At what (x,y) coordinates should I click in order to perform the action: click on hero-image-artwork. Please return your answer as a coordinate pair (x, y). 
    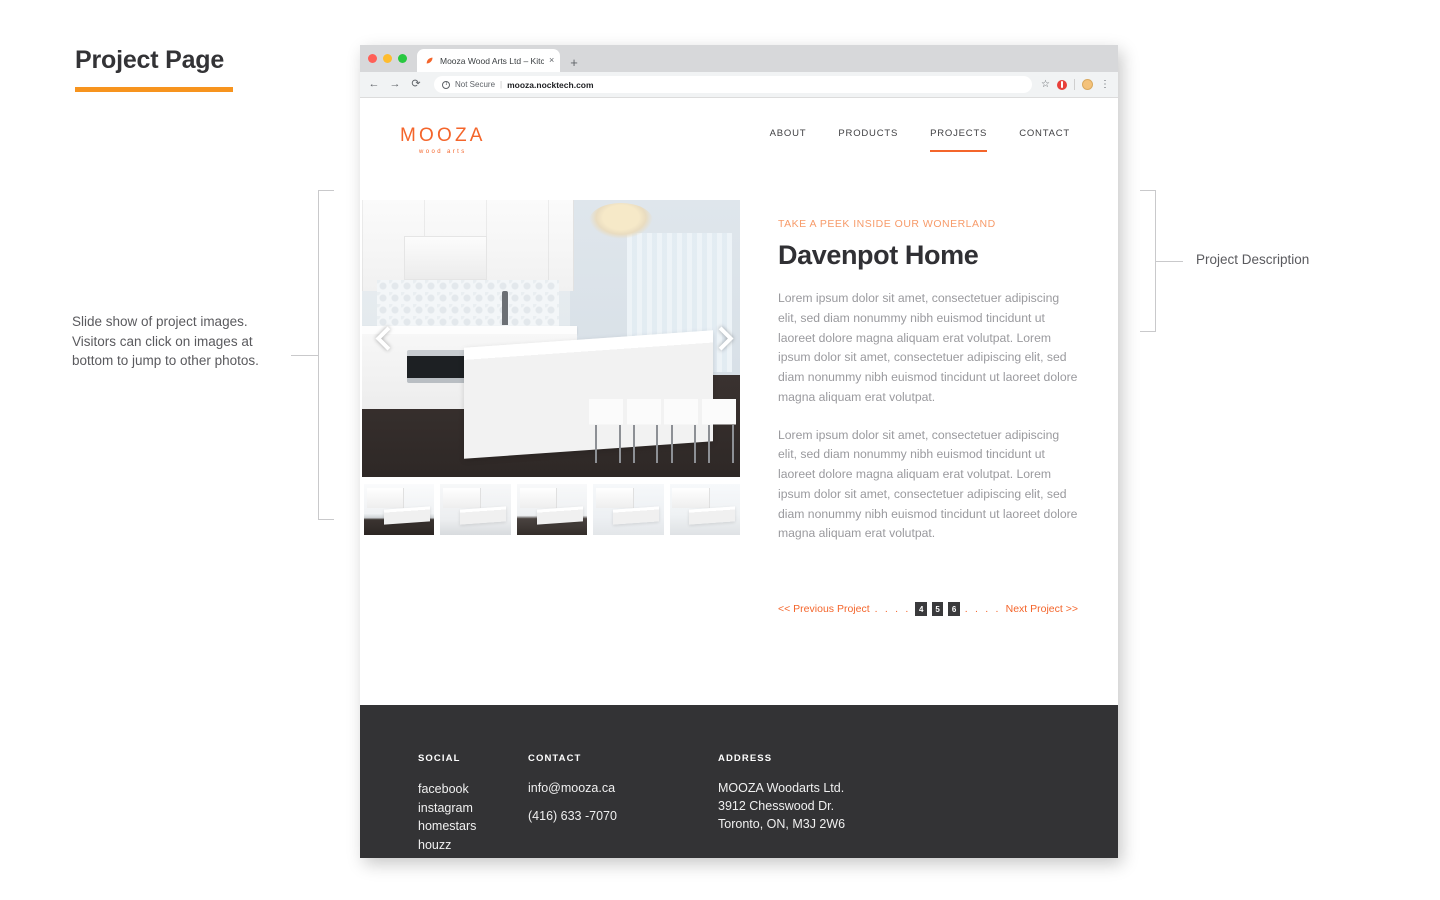
    Looking at the image, I should click on (551, 338).